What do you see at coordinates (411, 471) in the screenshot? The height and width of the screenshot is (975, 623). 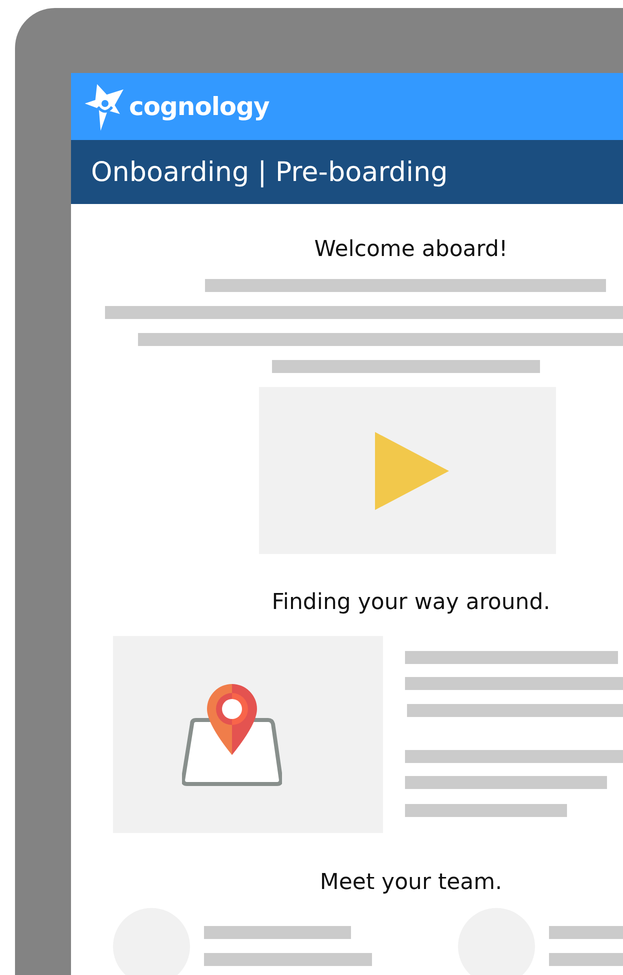 I see `play-icon` at bounding box center [411, 471].